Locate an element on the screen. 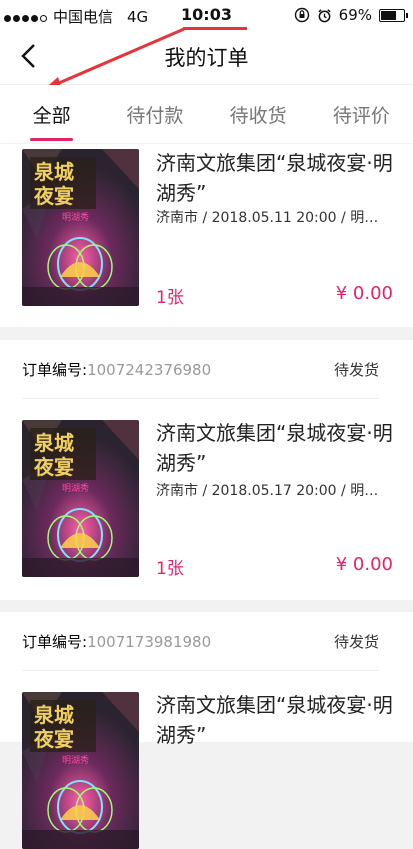  tab-pending-payment: 待付款 is located at coordinates (154, 114).